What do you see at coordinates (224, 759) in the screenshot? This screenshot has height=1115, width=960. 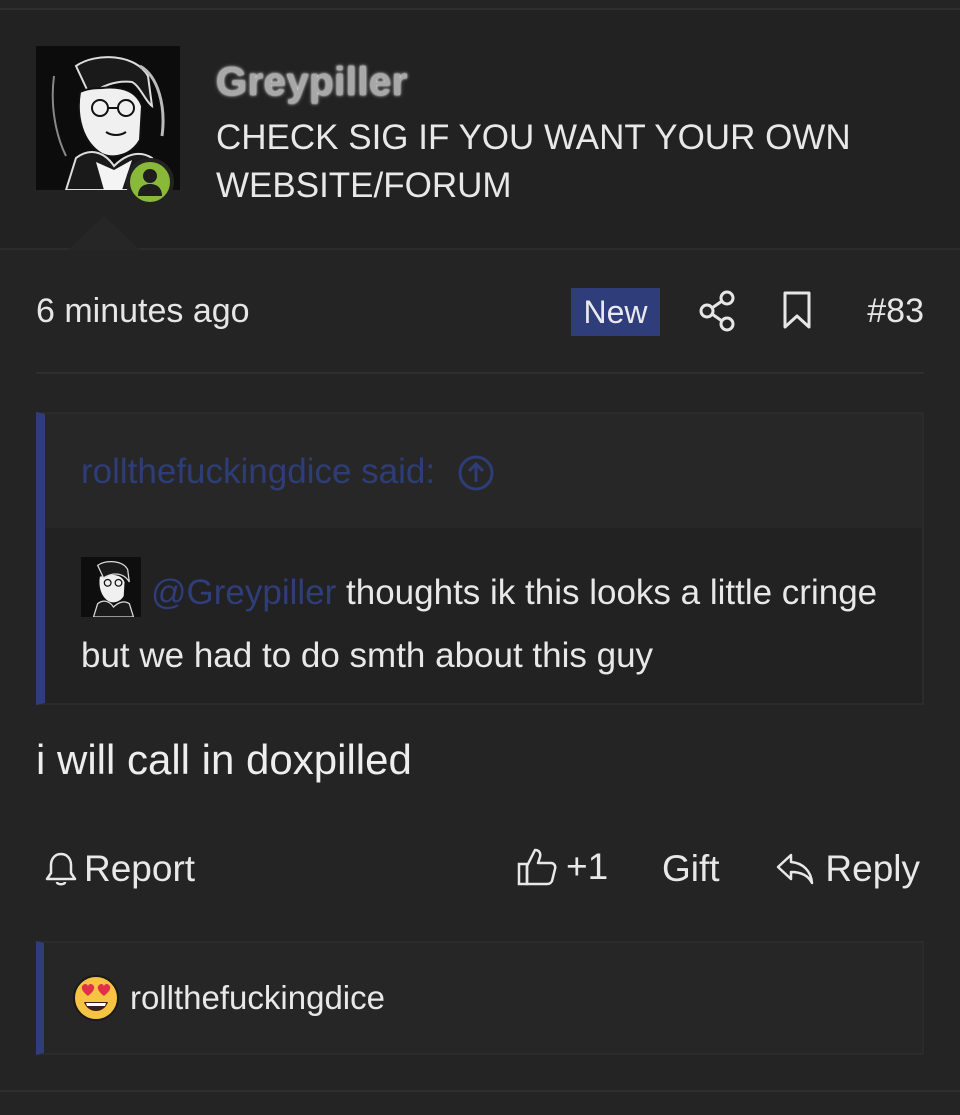 I see `post-message-body: i will call in doxpilled` at bounding box center [224, 759].